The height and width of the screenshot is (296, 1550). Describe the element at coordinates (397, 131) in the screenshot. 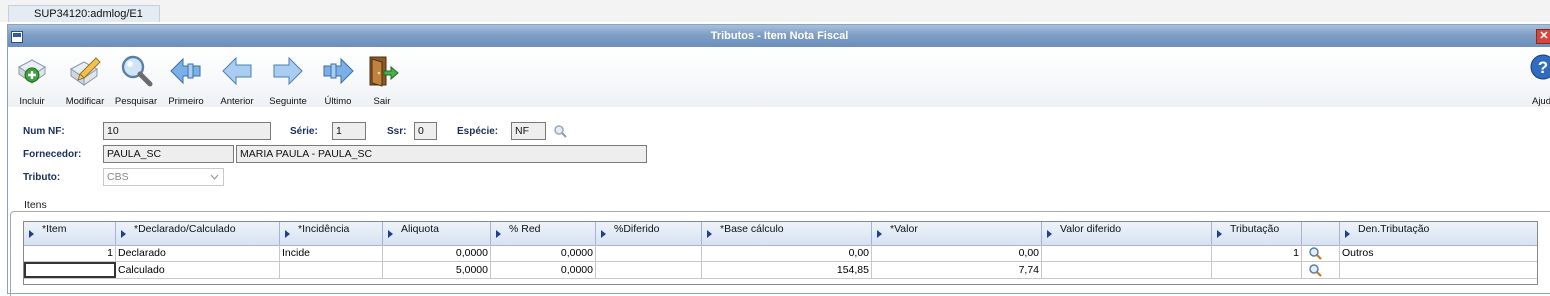

I see `ssr-label: Ssr:` at that location.